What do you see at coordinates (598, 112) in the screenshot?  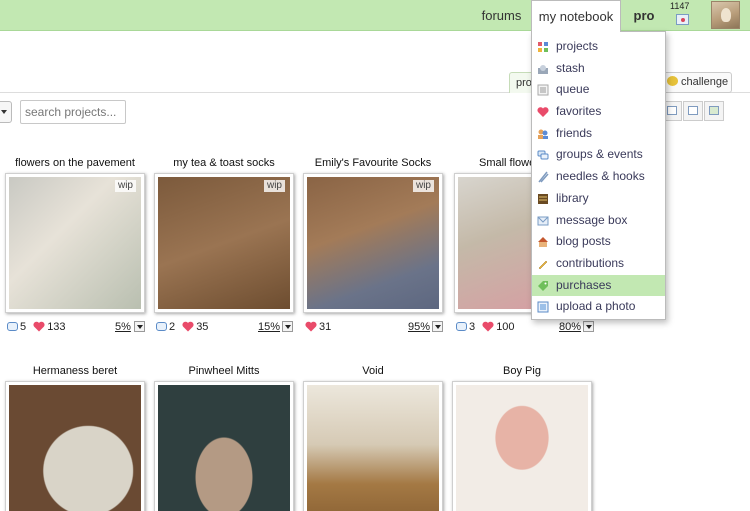 I see `menu-item-favorites: favorites` at bounding box center [598, 112].